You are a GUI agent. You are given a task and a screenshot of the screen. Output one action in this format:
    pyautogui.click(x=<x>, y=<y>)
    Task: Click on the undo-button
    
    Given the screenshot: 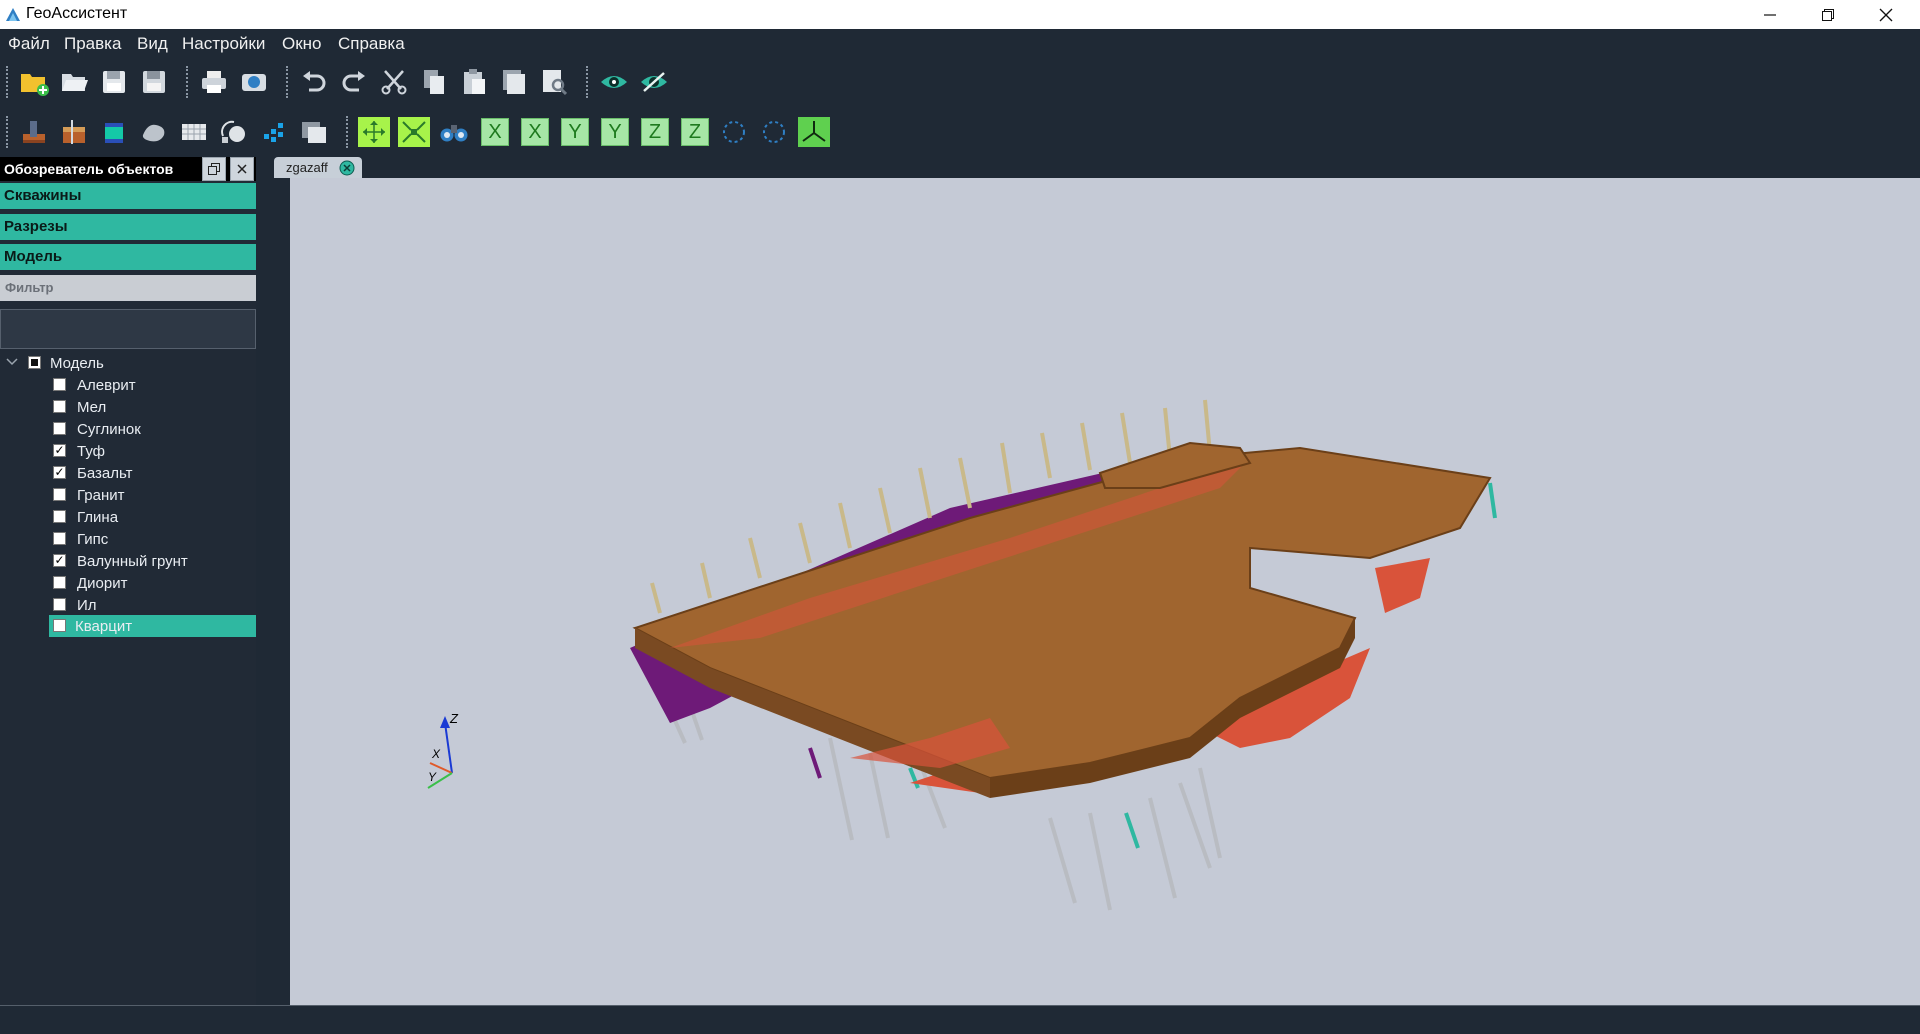 What is the action you would take?
    pyautogui.click(x=314, y=82)
    